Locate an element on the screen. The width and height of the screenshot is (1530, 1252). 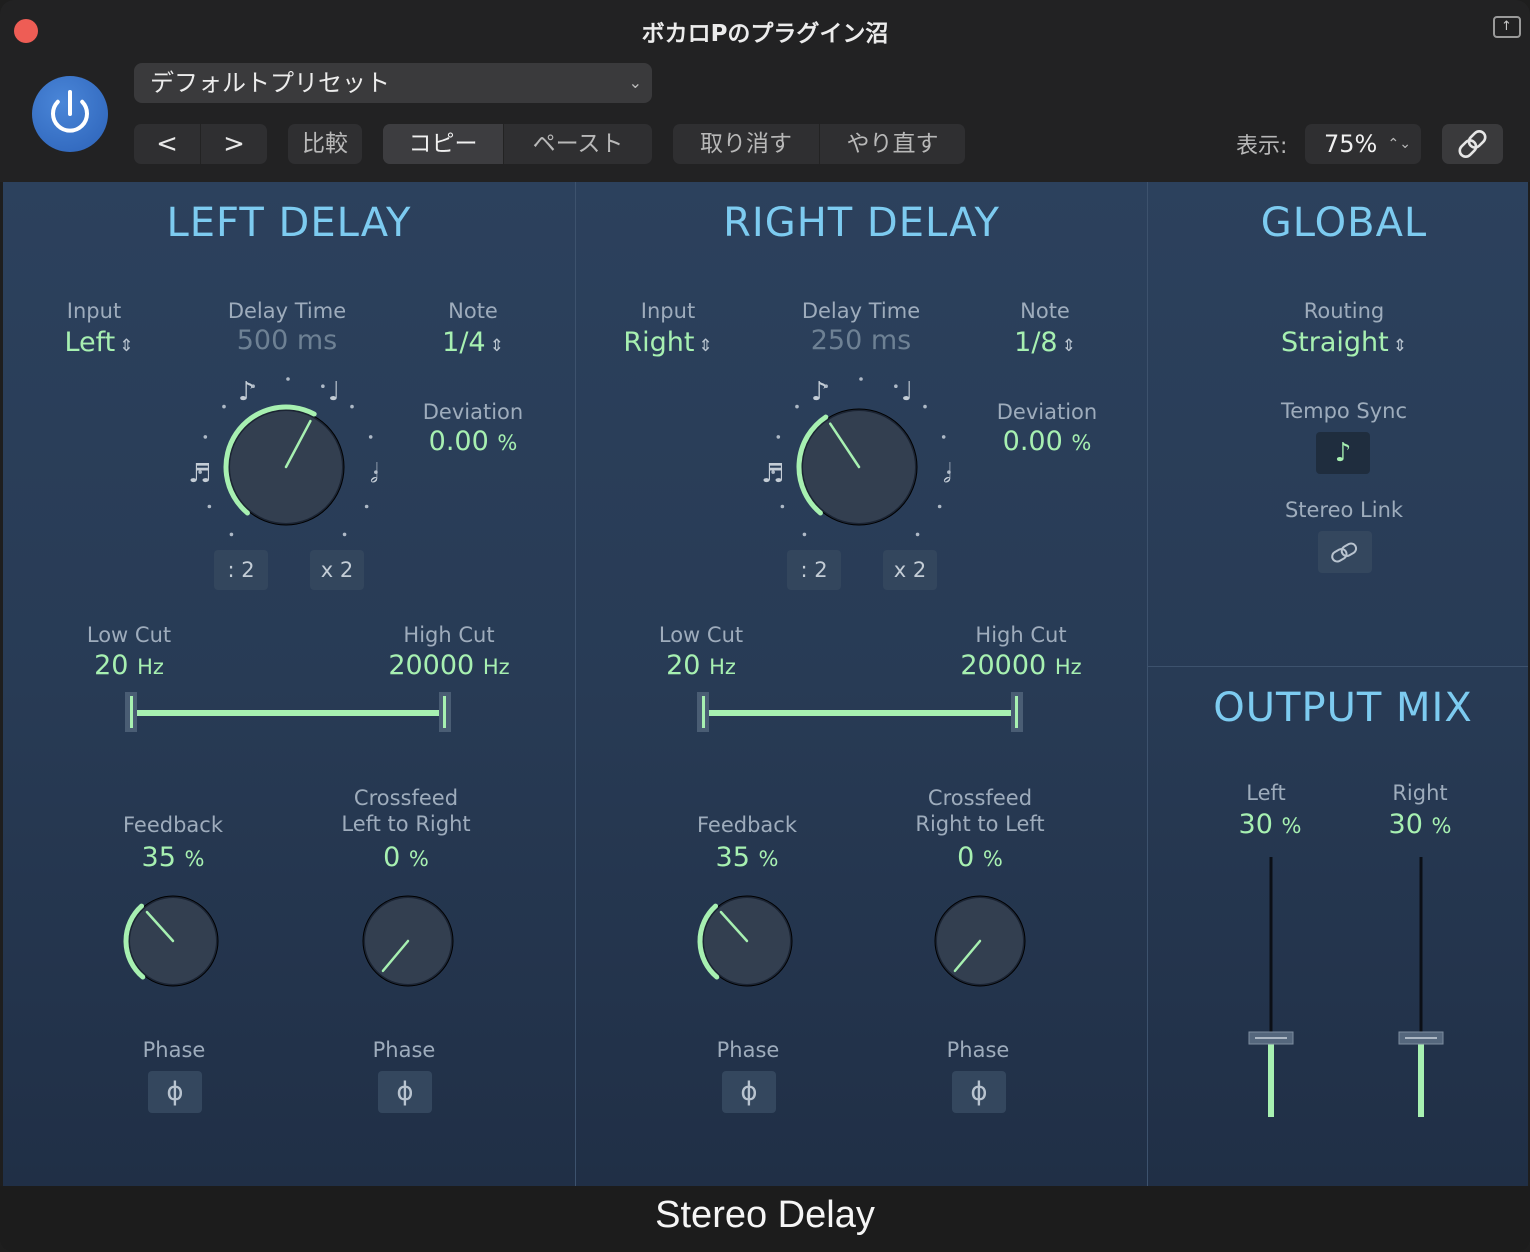
right-crossfeed-unit: % is located at coordinates (992, 859).